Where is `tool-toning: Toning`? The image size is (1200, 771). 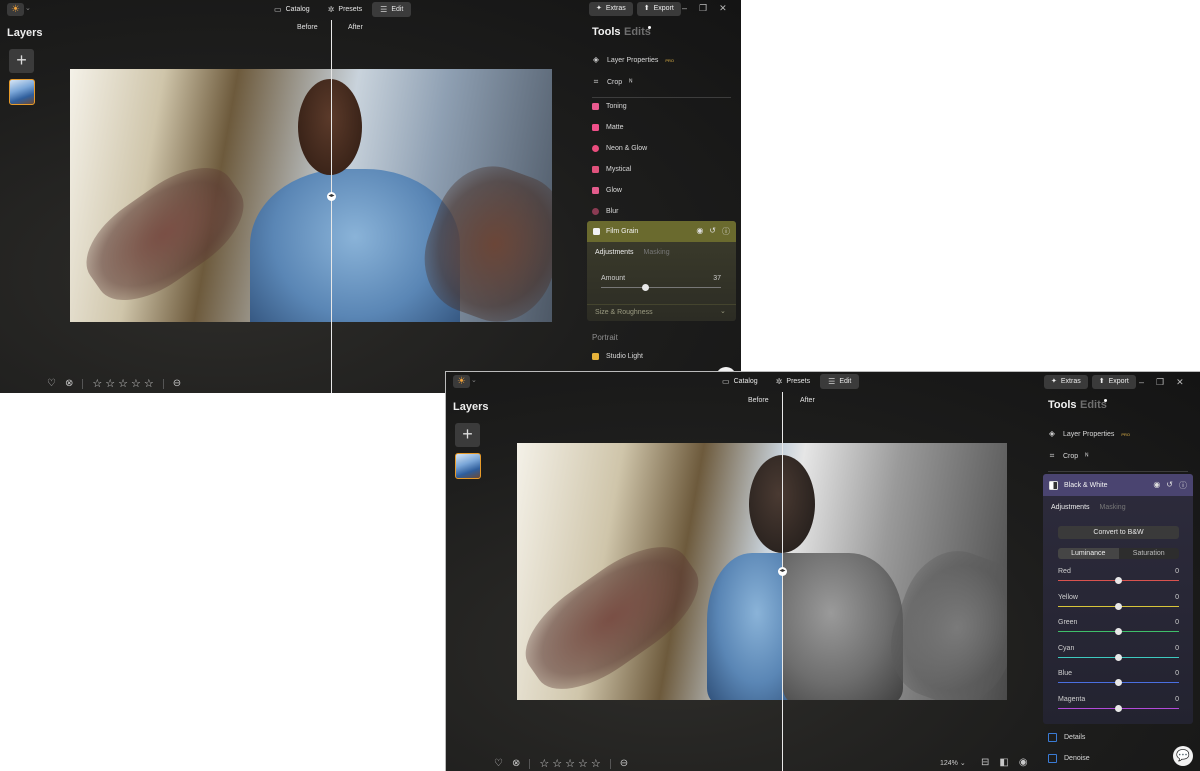
tool-toning: Toning is located at coordinates (609, 106).